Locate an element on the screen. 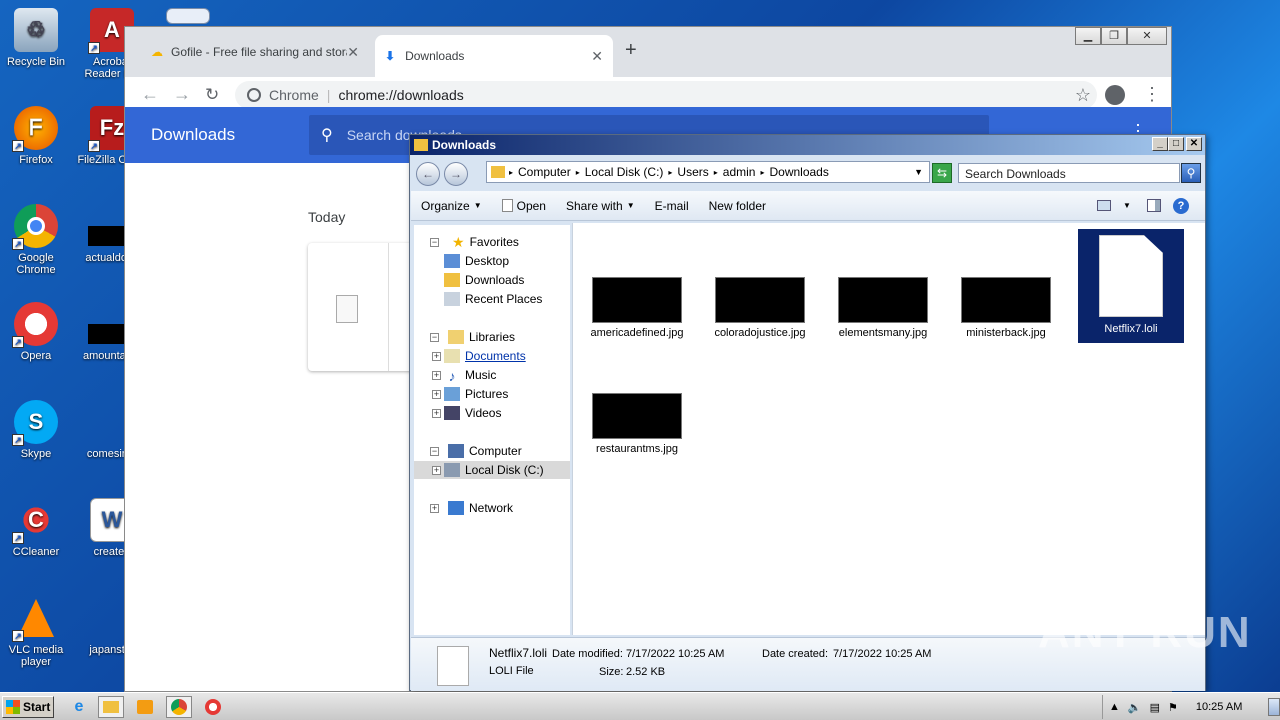 The width and height of the screenshot is (1280, 720). details-size-value: 2.52 KB is located at coordinates (646, 672).